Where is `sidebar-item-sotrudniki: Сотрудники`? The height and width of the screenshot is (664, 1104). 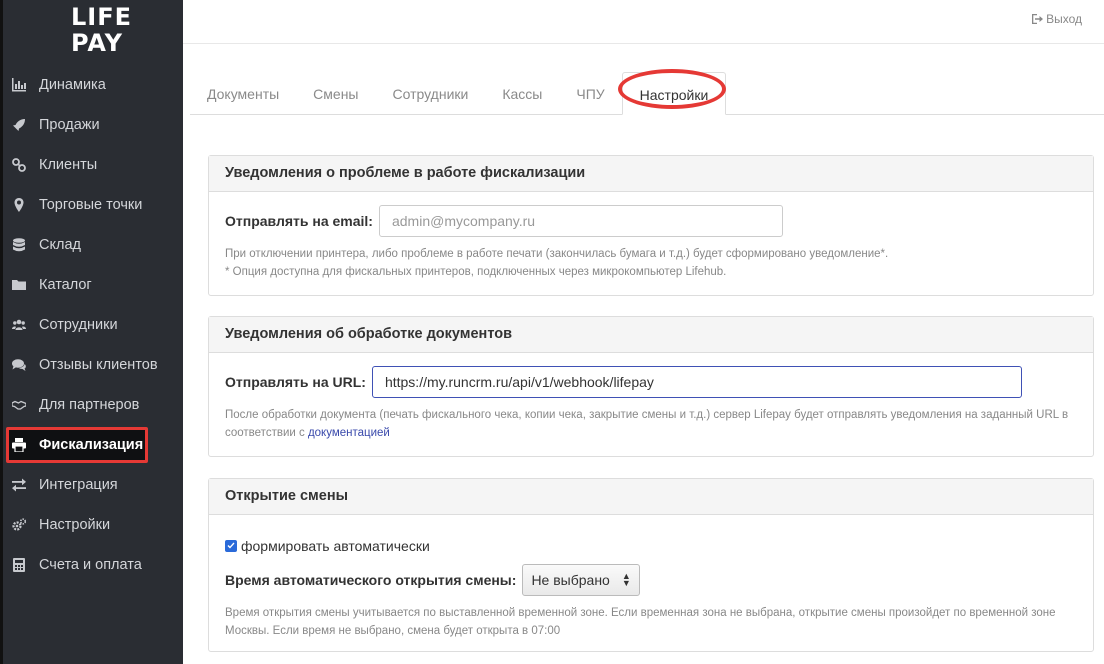
sidebar-item-sotrudniki: Сотрудники is located at coordinates (93, 325).